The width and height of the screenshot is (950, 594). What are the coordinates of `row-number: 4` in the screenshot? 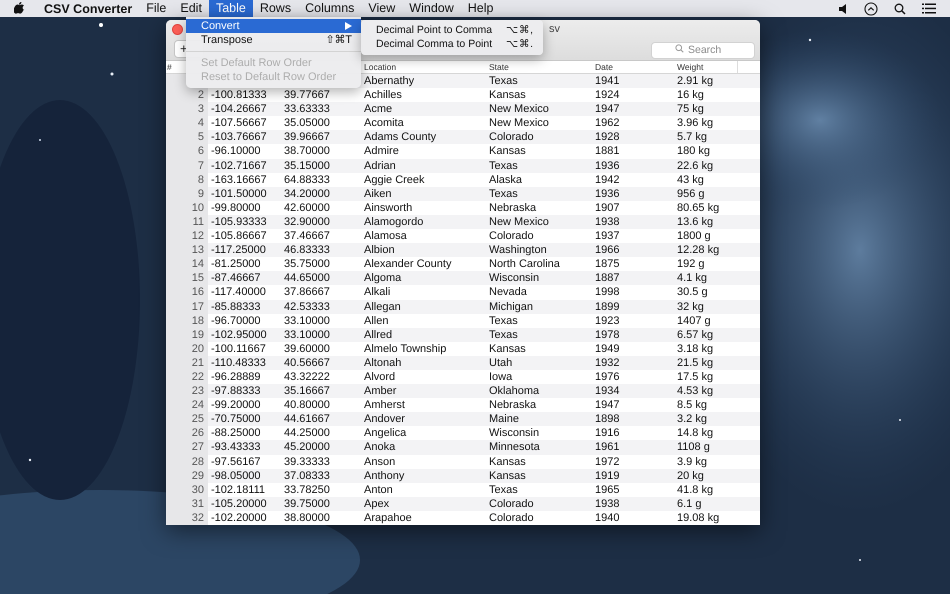 It's located at (187, 123).